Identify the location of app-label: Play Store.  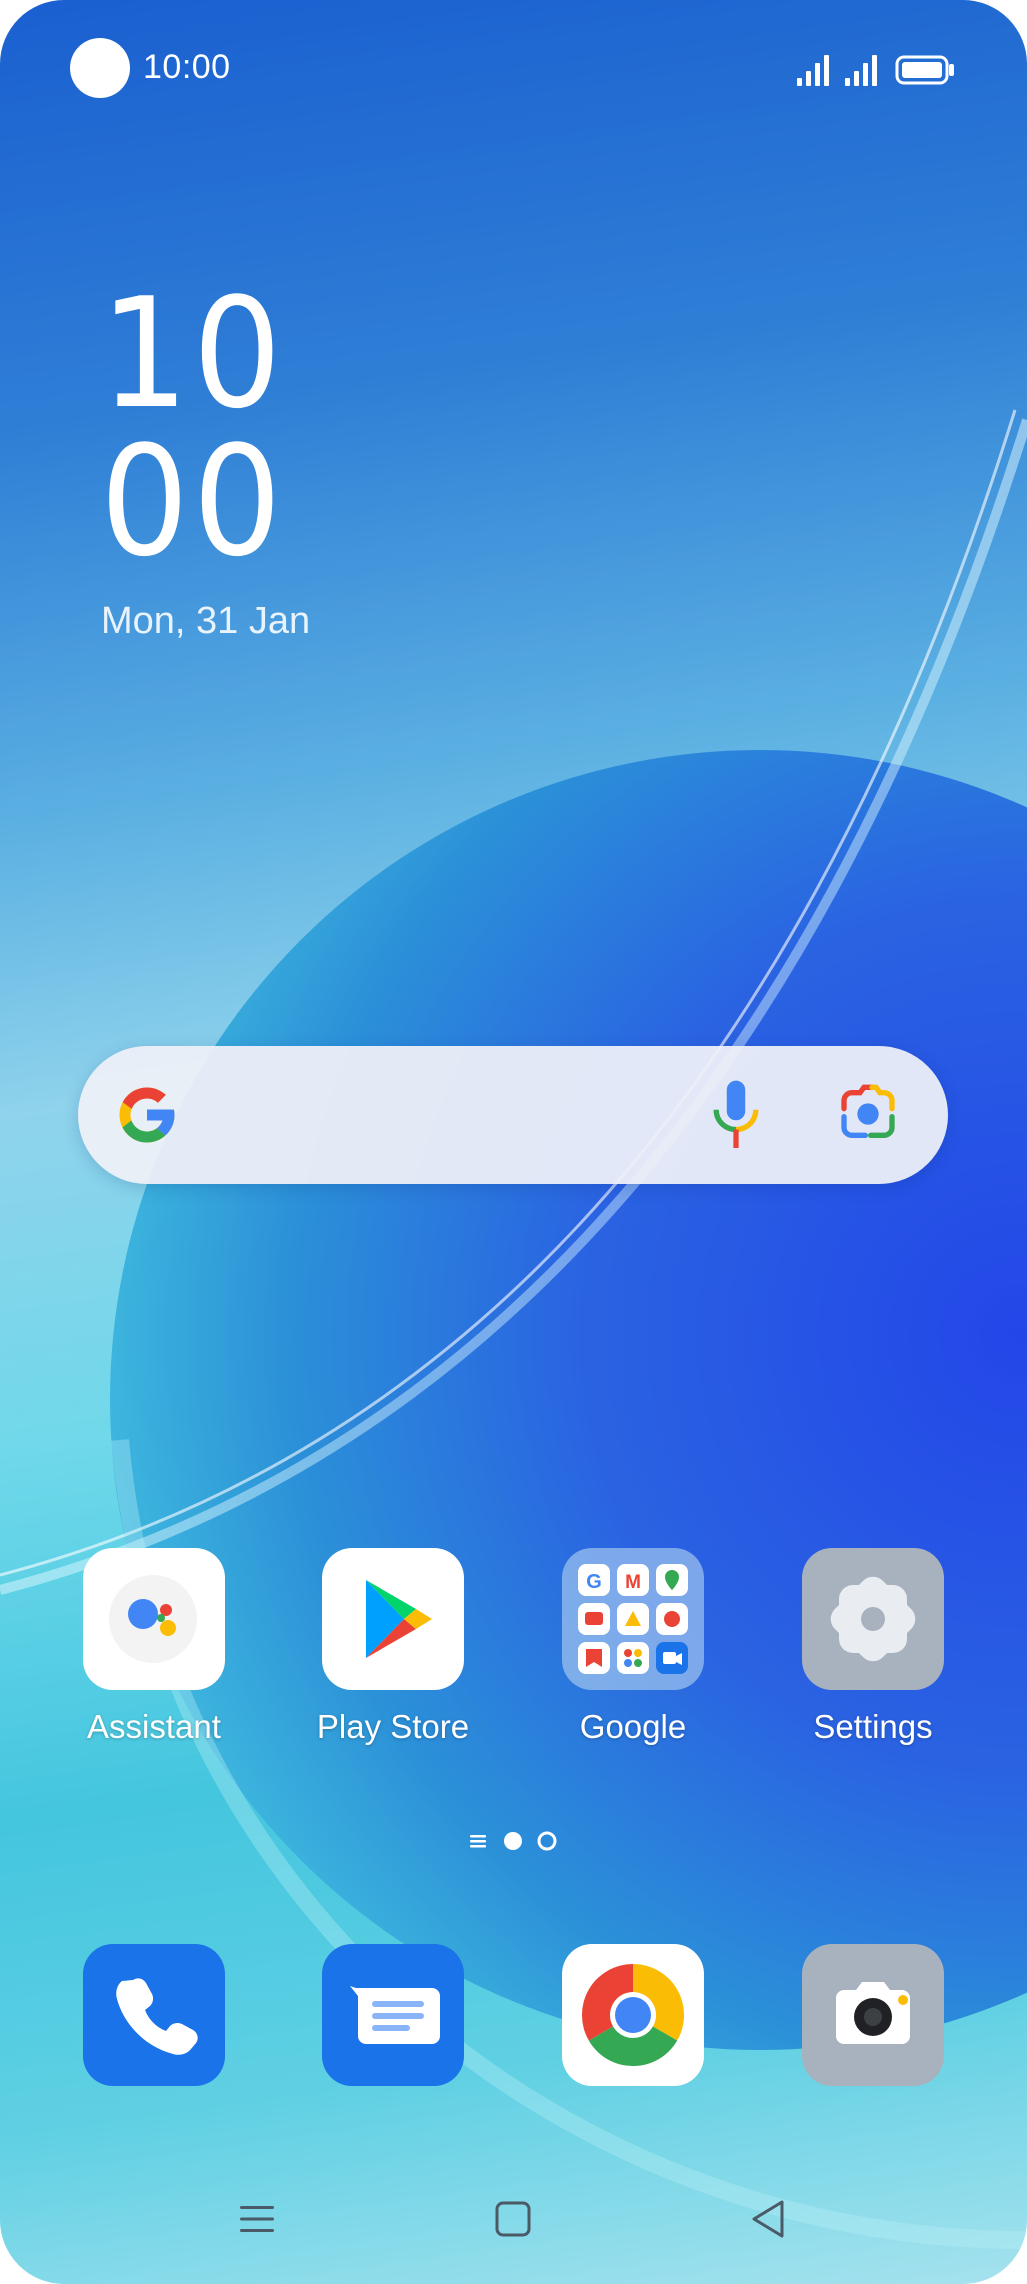
(393, 1726).